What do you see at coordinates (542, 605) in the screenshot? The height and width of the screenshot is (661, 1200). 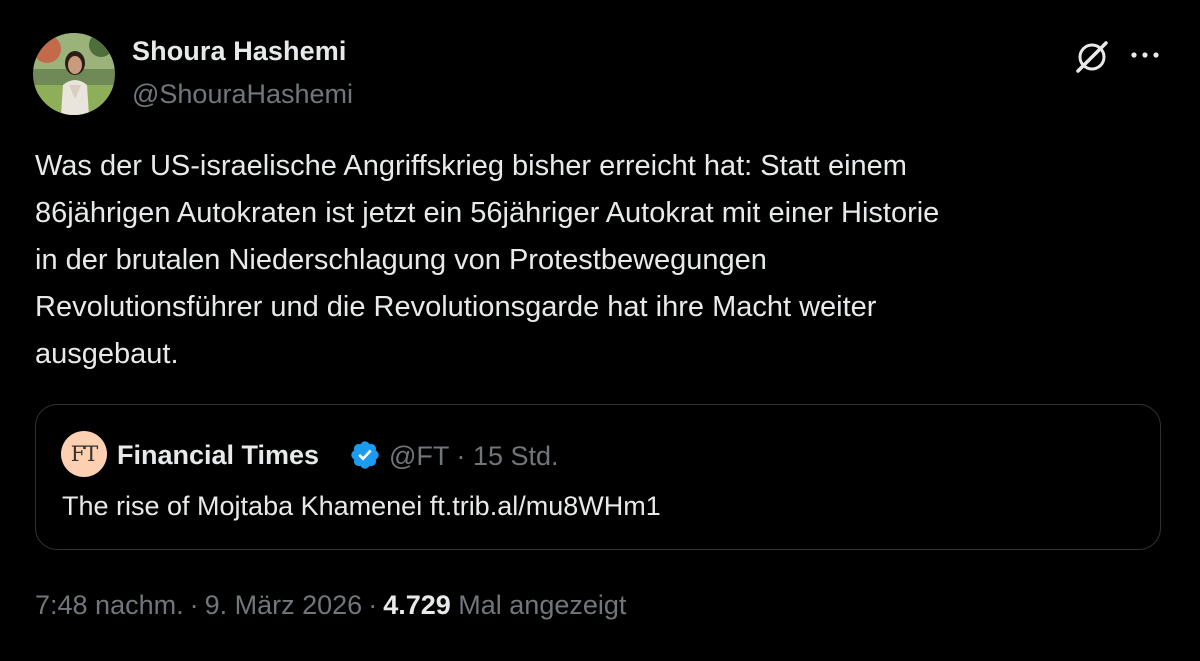 I see `views-label: Mal angezeigt` at bounding box center [542, 605].